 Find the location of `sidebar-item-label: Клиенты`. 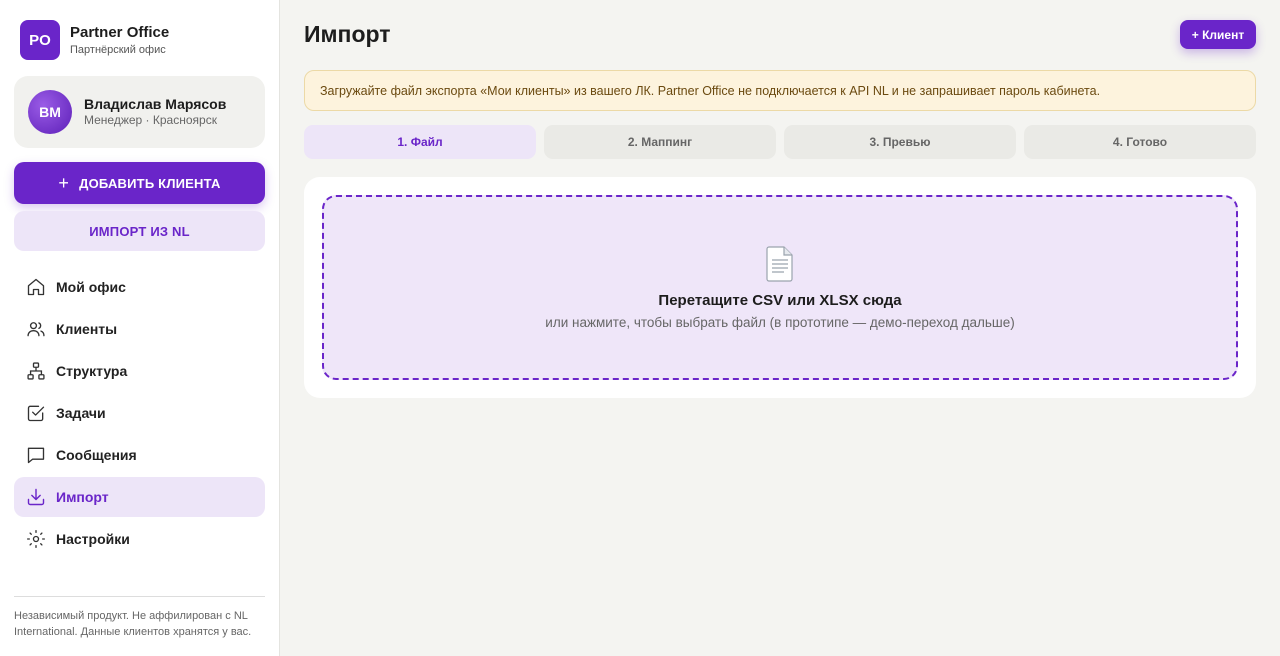

sidebar-item-label: Клиенты is located at coordinates (87, 329).